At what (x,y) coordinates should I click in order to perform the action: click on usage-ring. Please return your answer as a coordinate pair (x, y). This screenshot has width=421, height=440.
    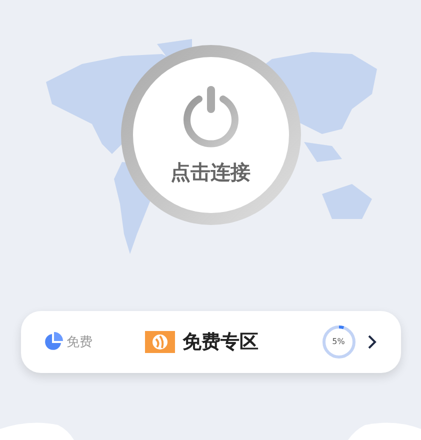
    Looking at the image, I should click on (338, 342).